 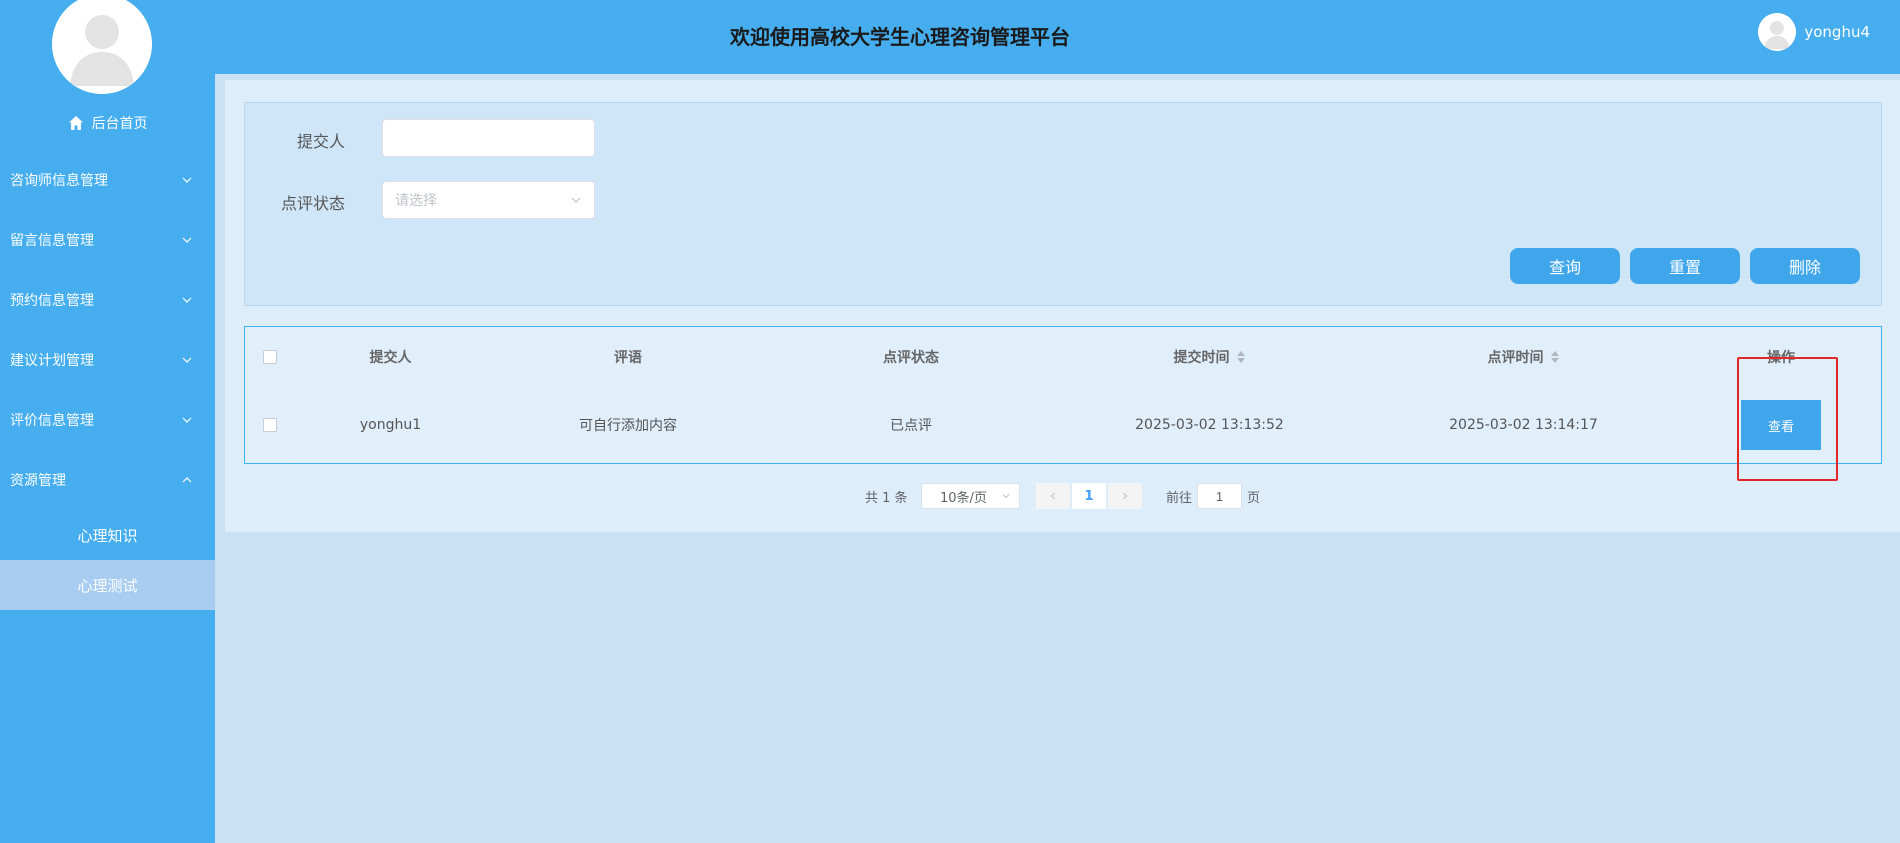 I want to click on home-icon, so click(x=75, y=123).